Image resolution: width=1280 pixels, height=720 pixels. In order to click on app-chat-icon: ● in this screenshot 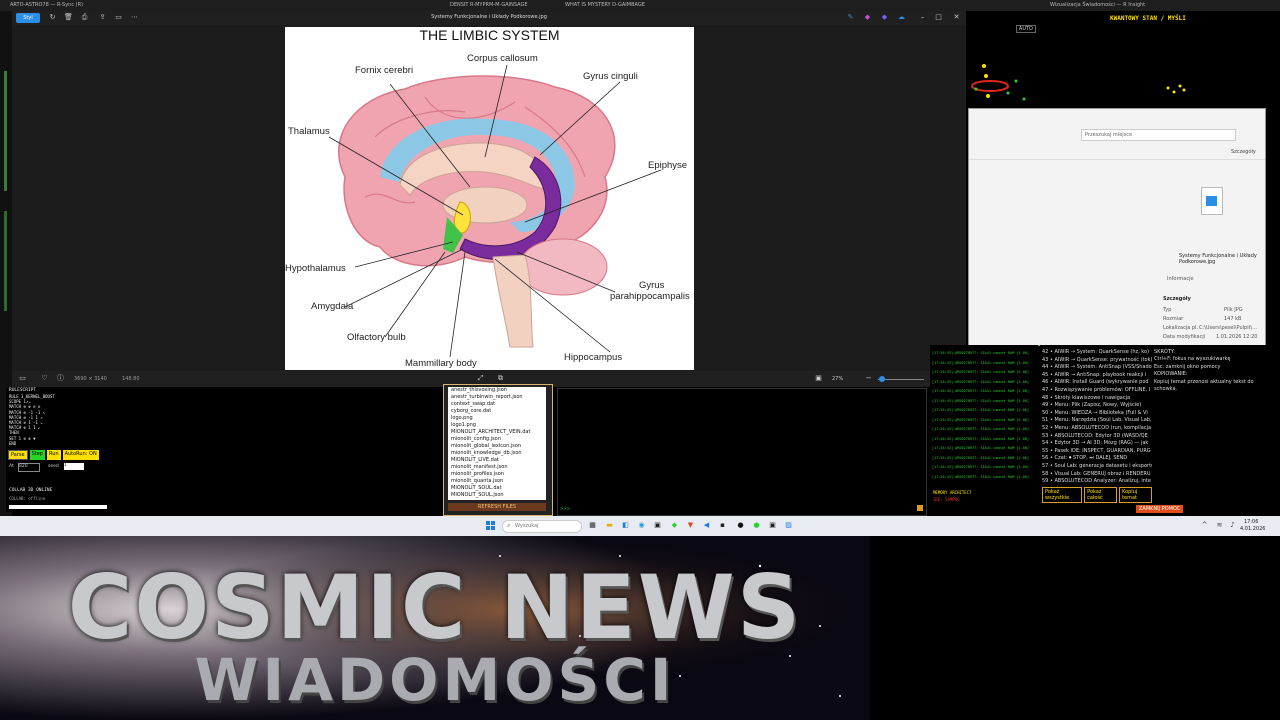, I will do `click(756, 525)`.